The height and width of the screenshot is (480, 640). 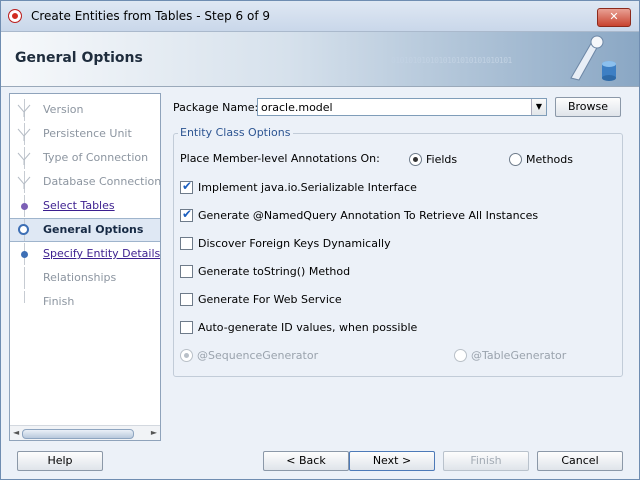 I want to click on nav-step-select-tables: Select Tables, so click(x=85, y=206).